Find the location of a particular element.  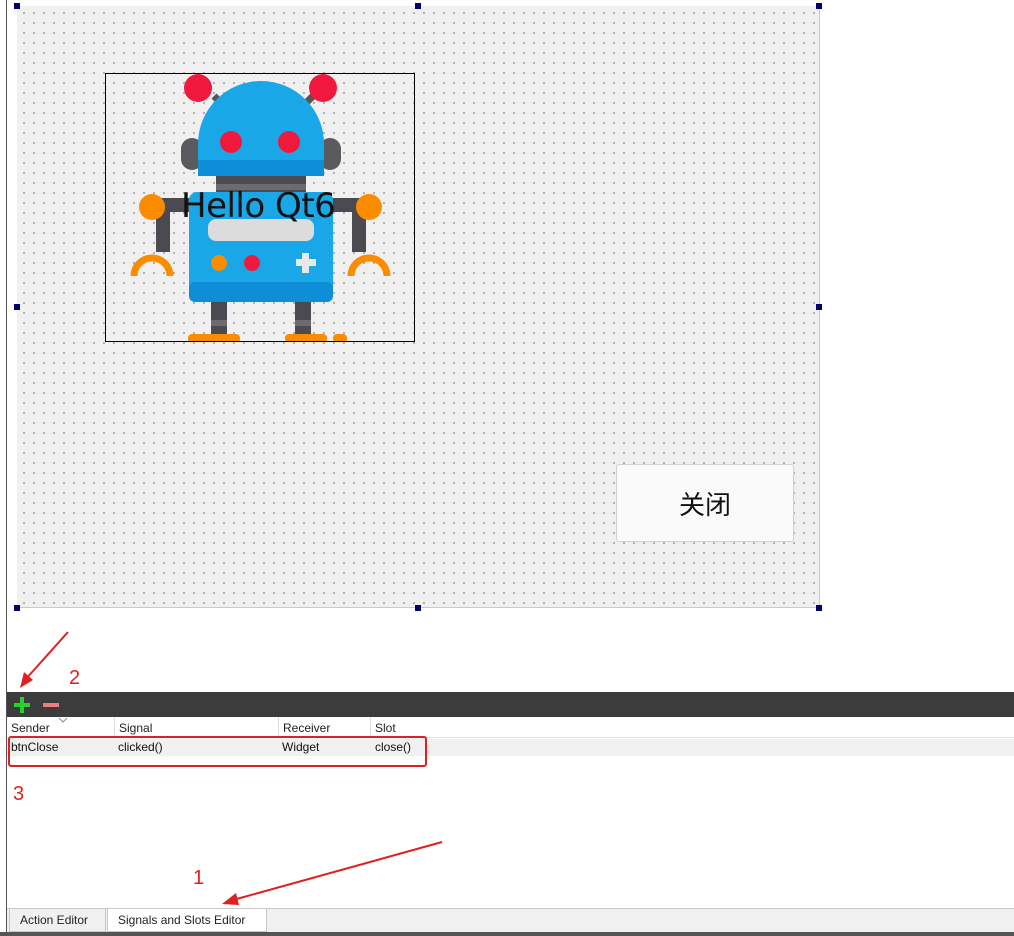

column-header-receiver: Receiver is located at coordinates (325, 727).